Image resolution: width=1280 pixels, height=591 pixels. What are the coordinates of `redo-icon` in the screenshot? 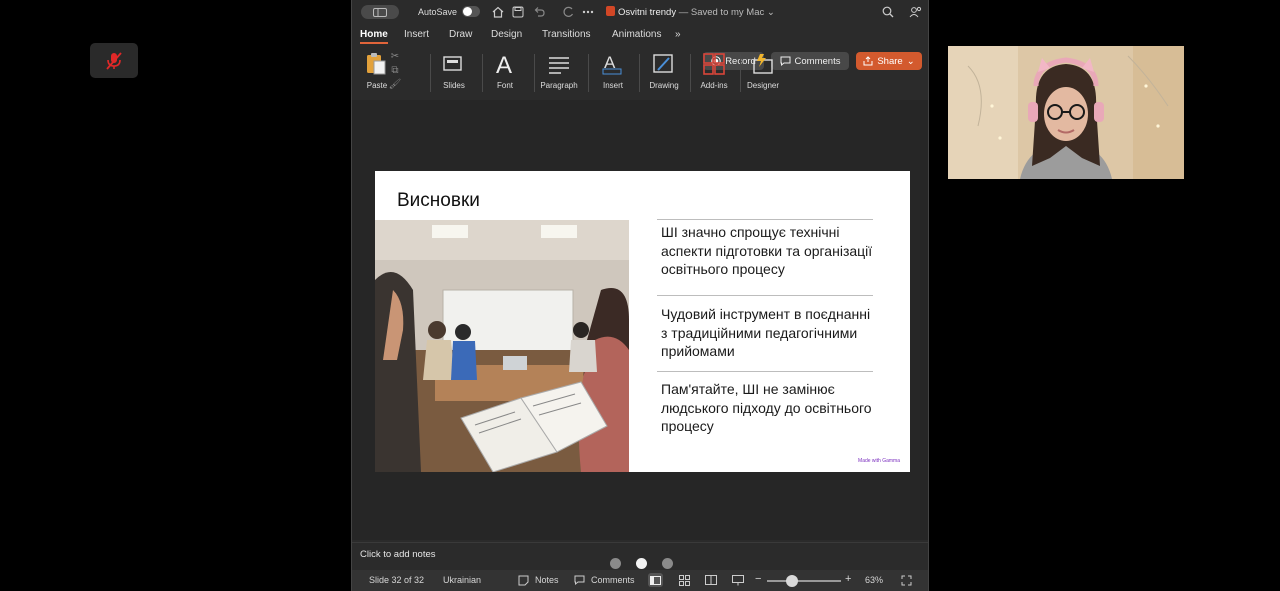 It's located at (568, 12).